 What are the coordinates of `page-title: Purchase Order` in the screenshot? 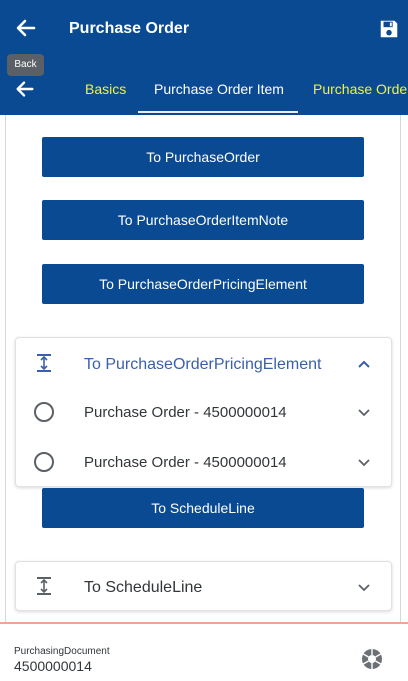 It's located at (129, 28).